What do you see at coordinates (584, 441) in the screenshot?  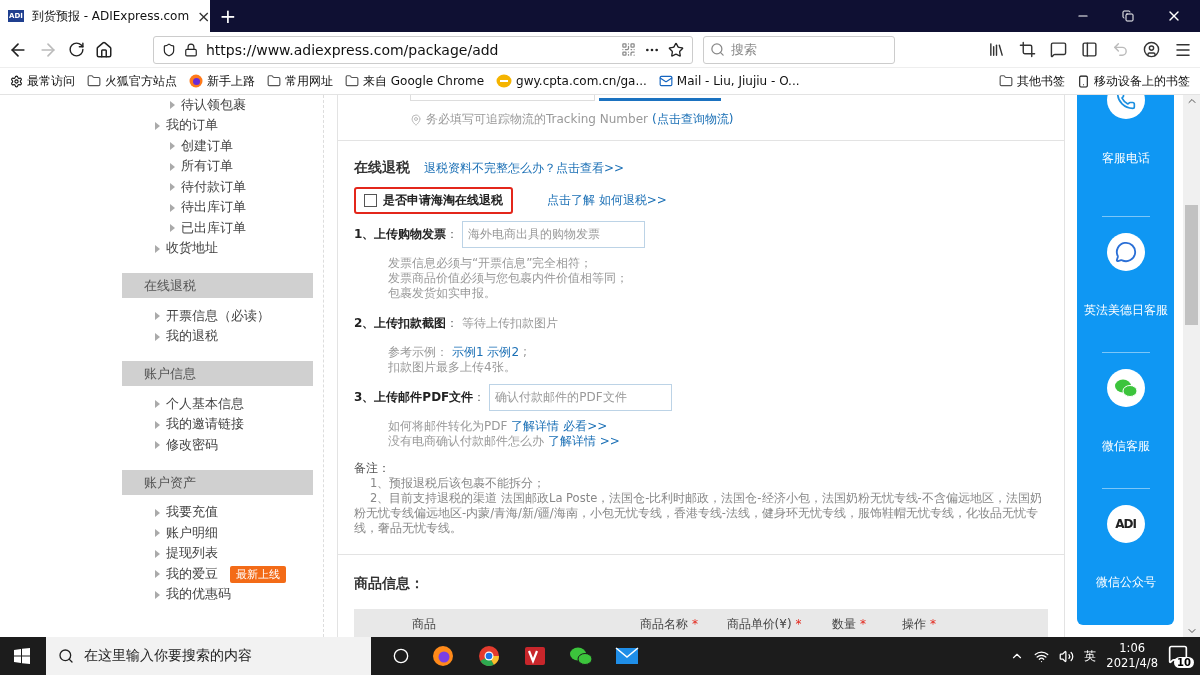 I see `note-link: 了解详情 >>` at bounding box center [584, 441].